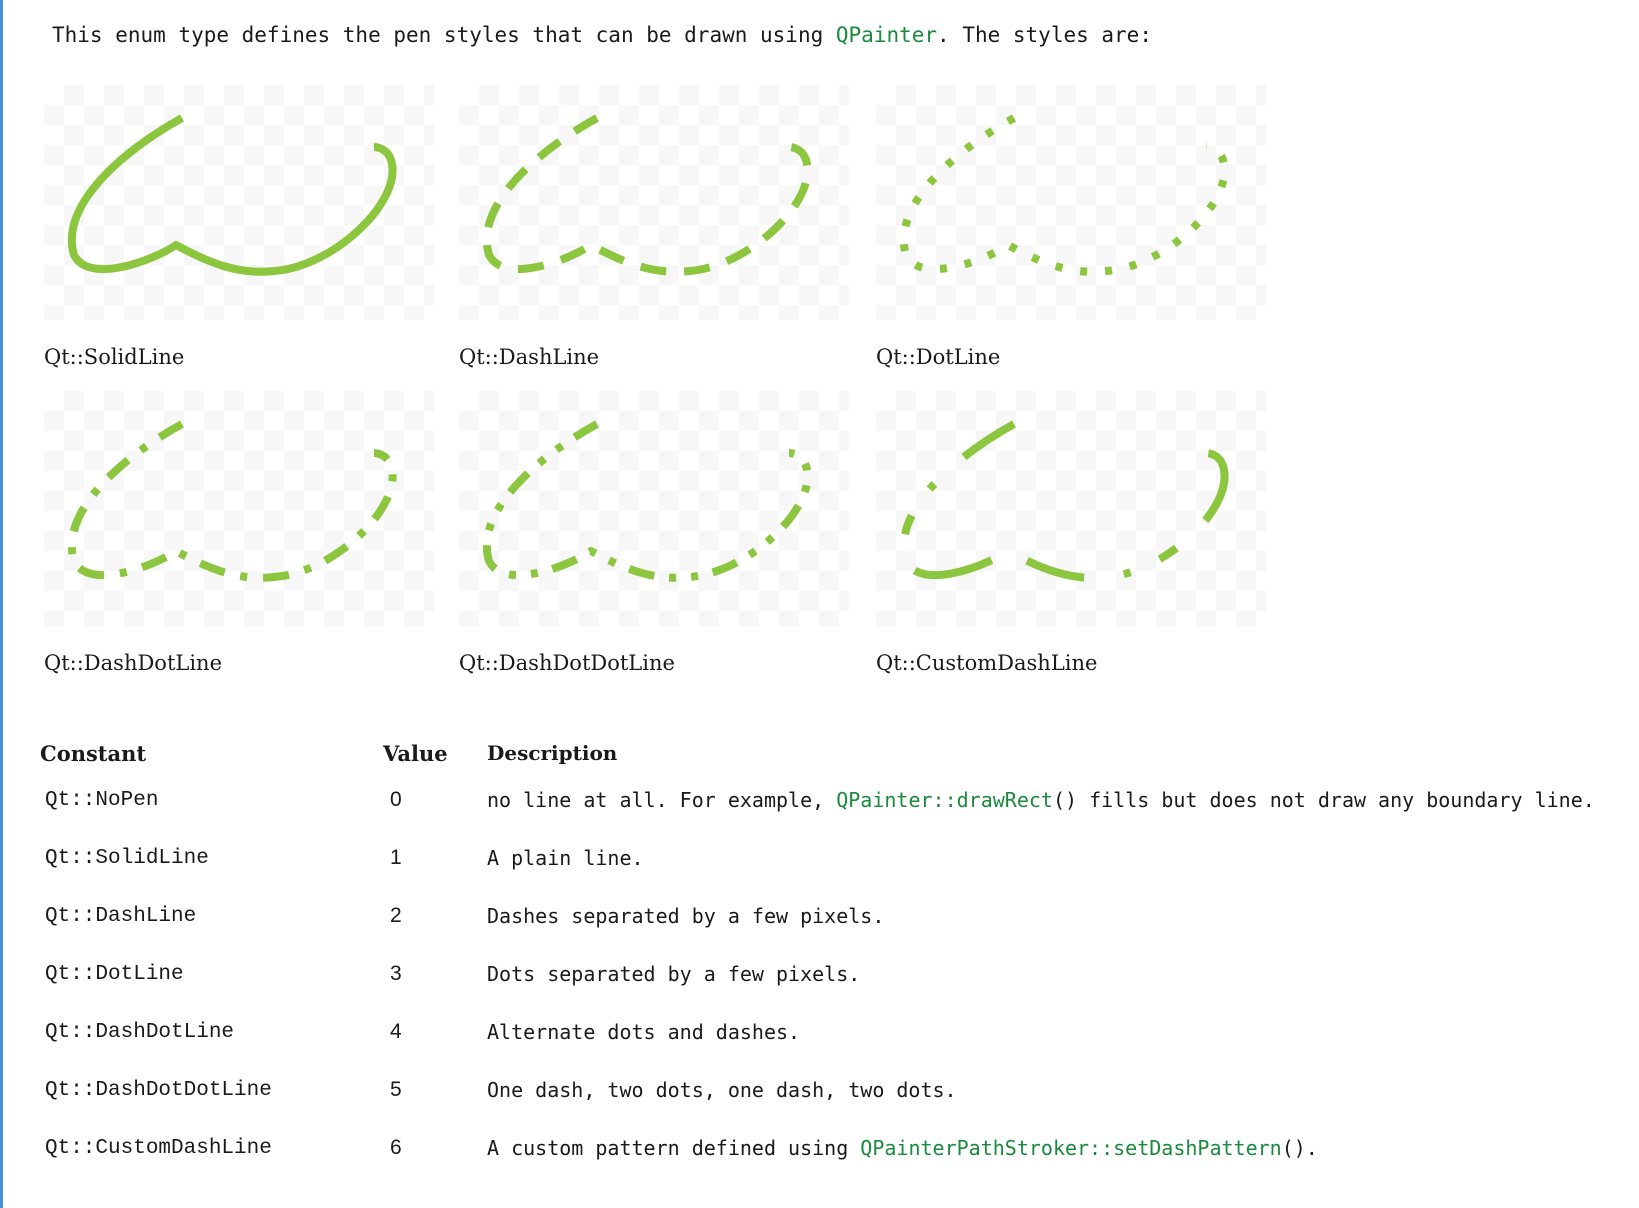  I want to click on description-text: A custom pattern defined using, so click(674, 1148).